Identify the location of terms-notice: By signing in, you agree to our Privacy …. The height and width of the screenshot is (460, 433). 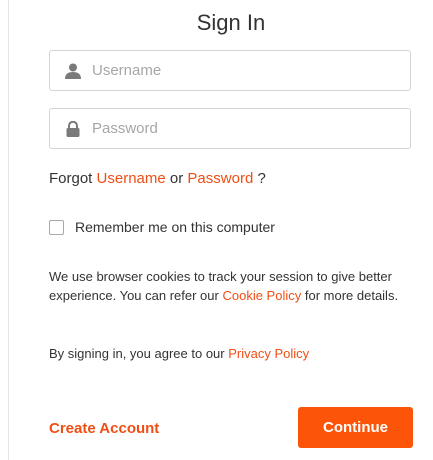
(235, 353).